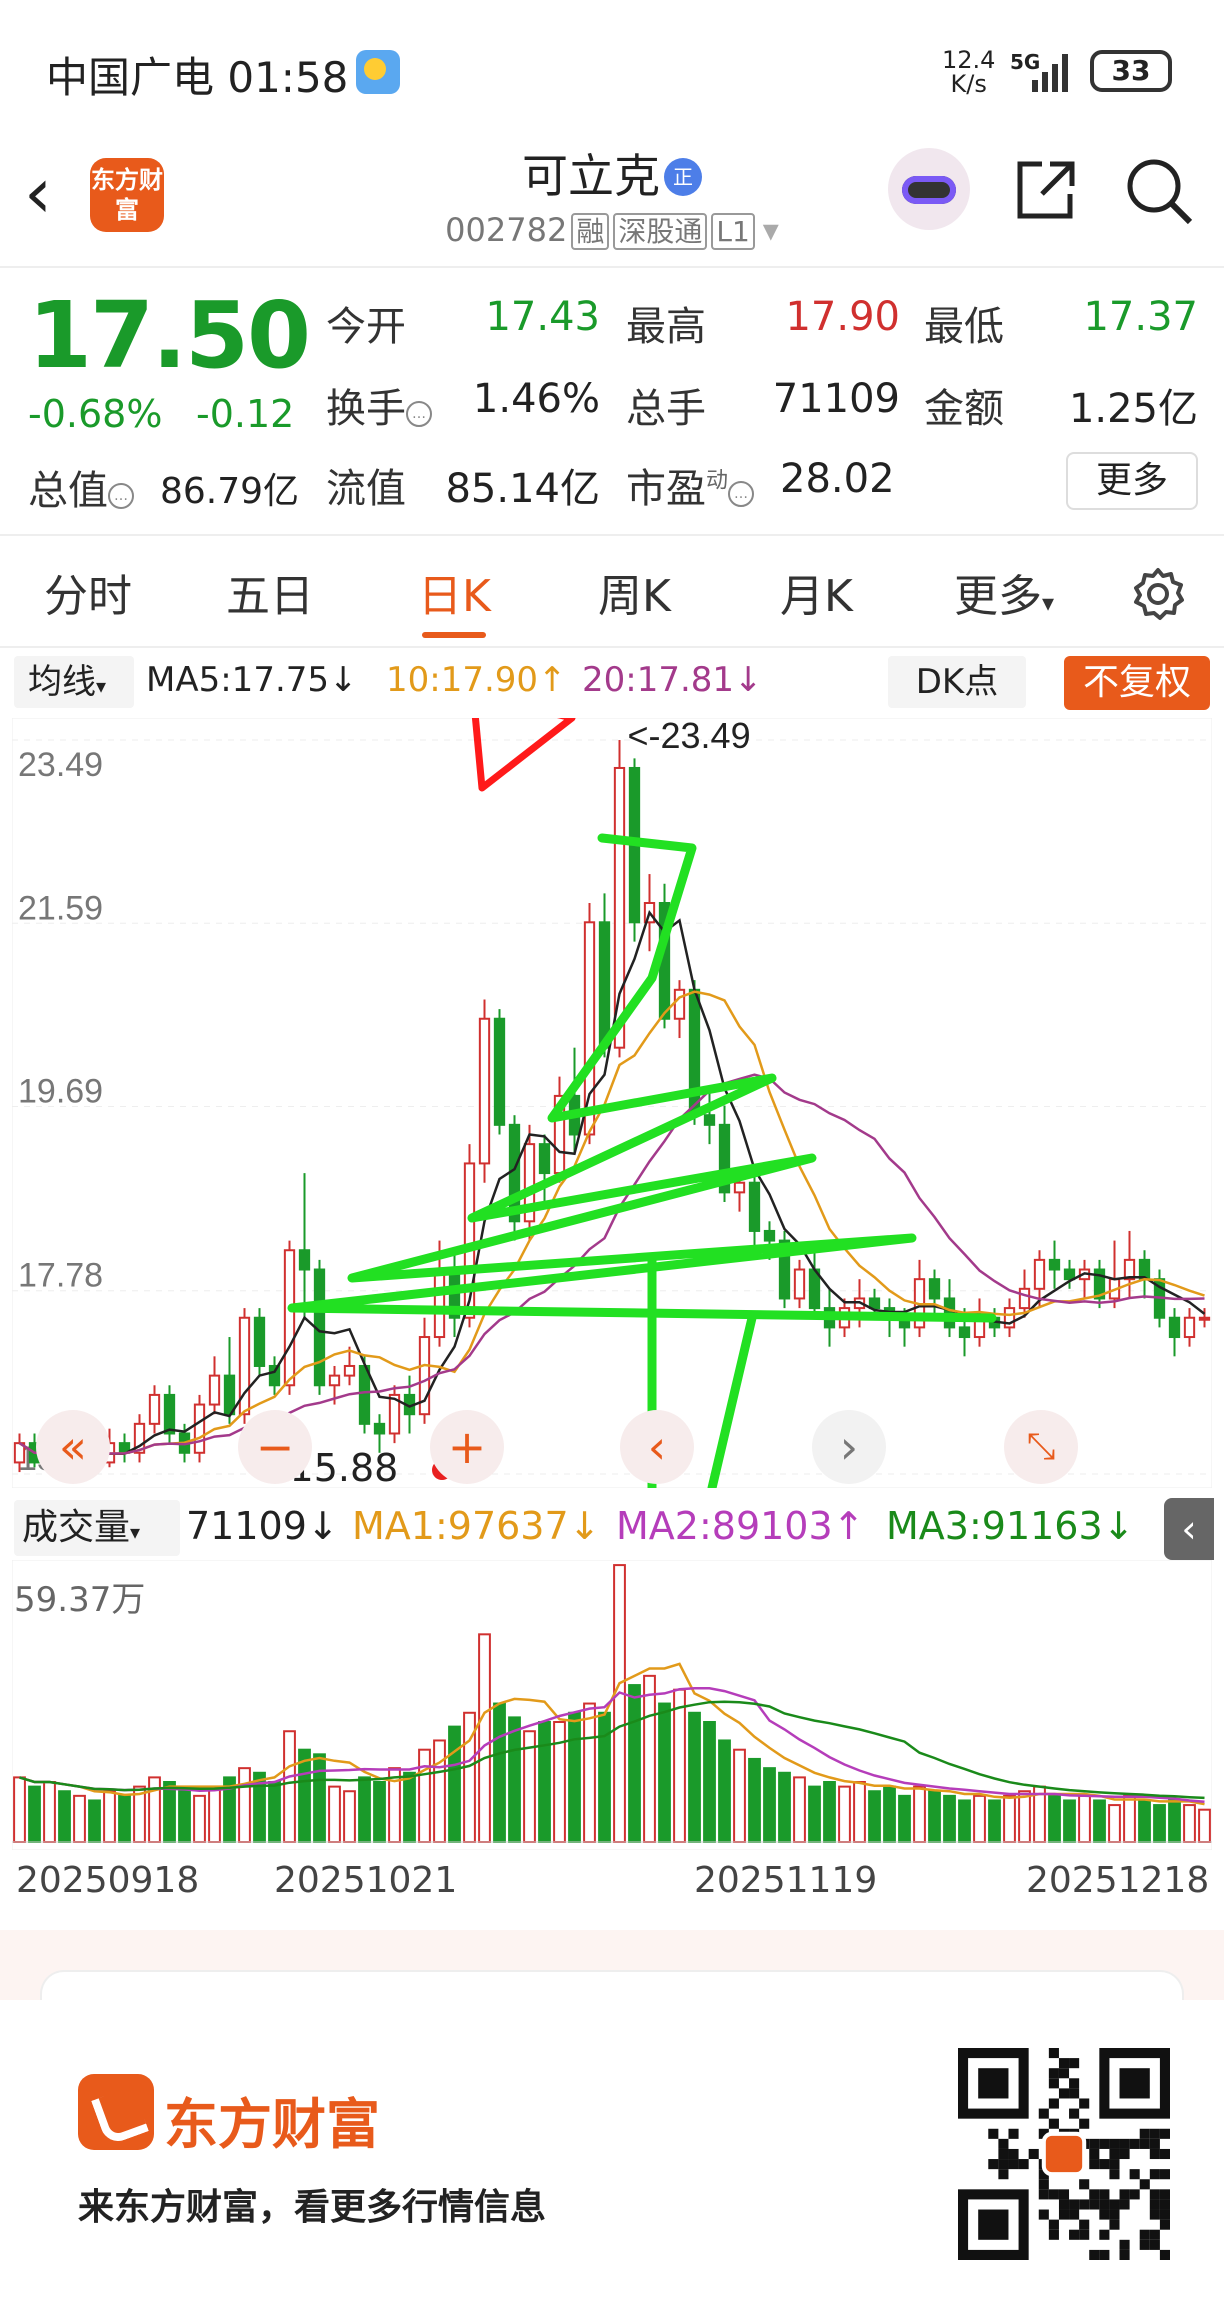  I want to click on low-label: 最低, so click(964, 327).